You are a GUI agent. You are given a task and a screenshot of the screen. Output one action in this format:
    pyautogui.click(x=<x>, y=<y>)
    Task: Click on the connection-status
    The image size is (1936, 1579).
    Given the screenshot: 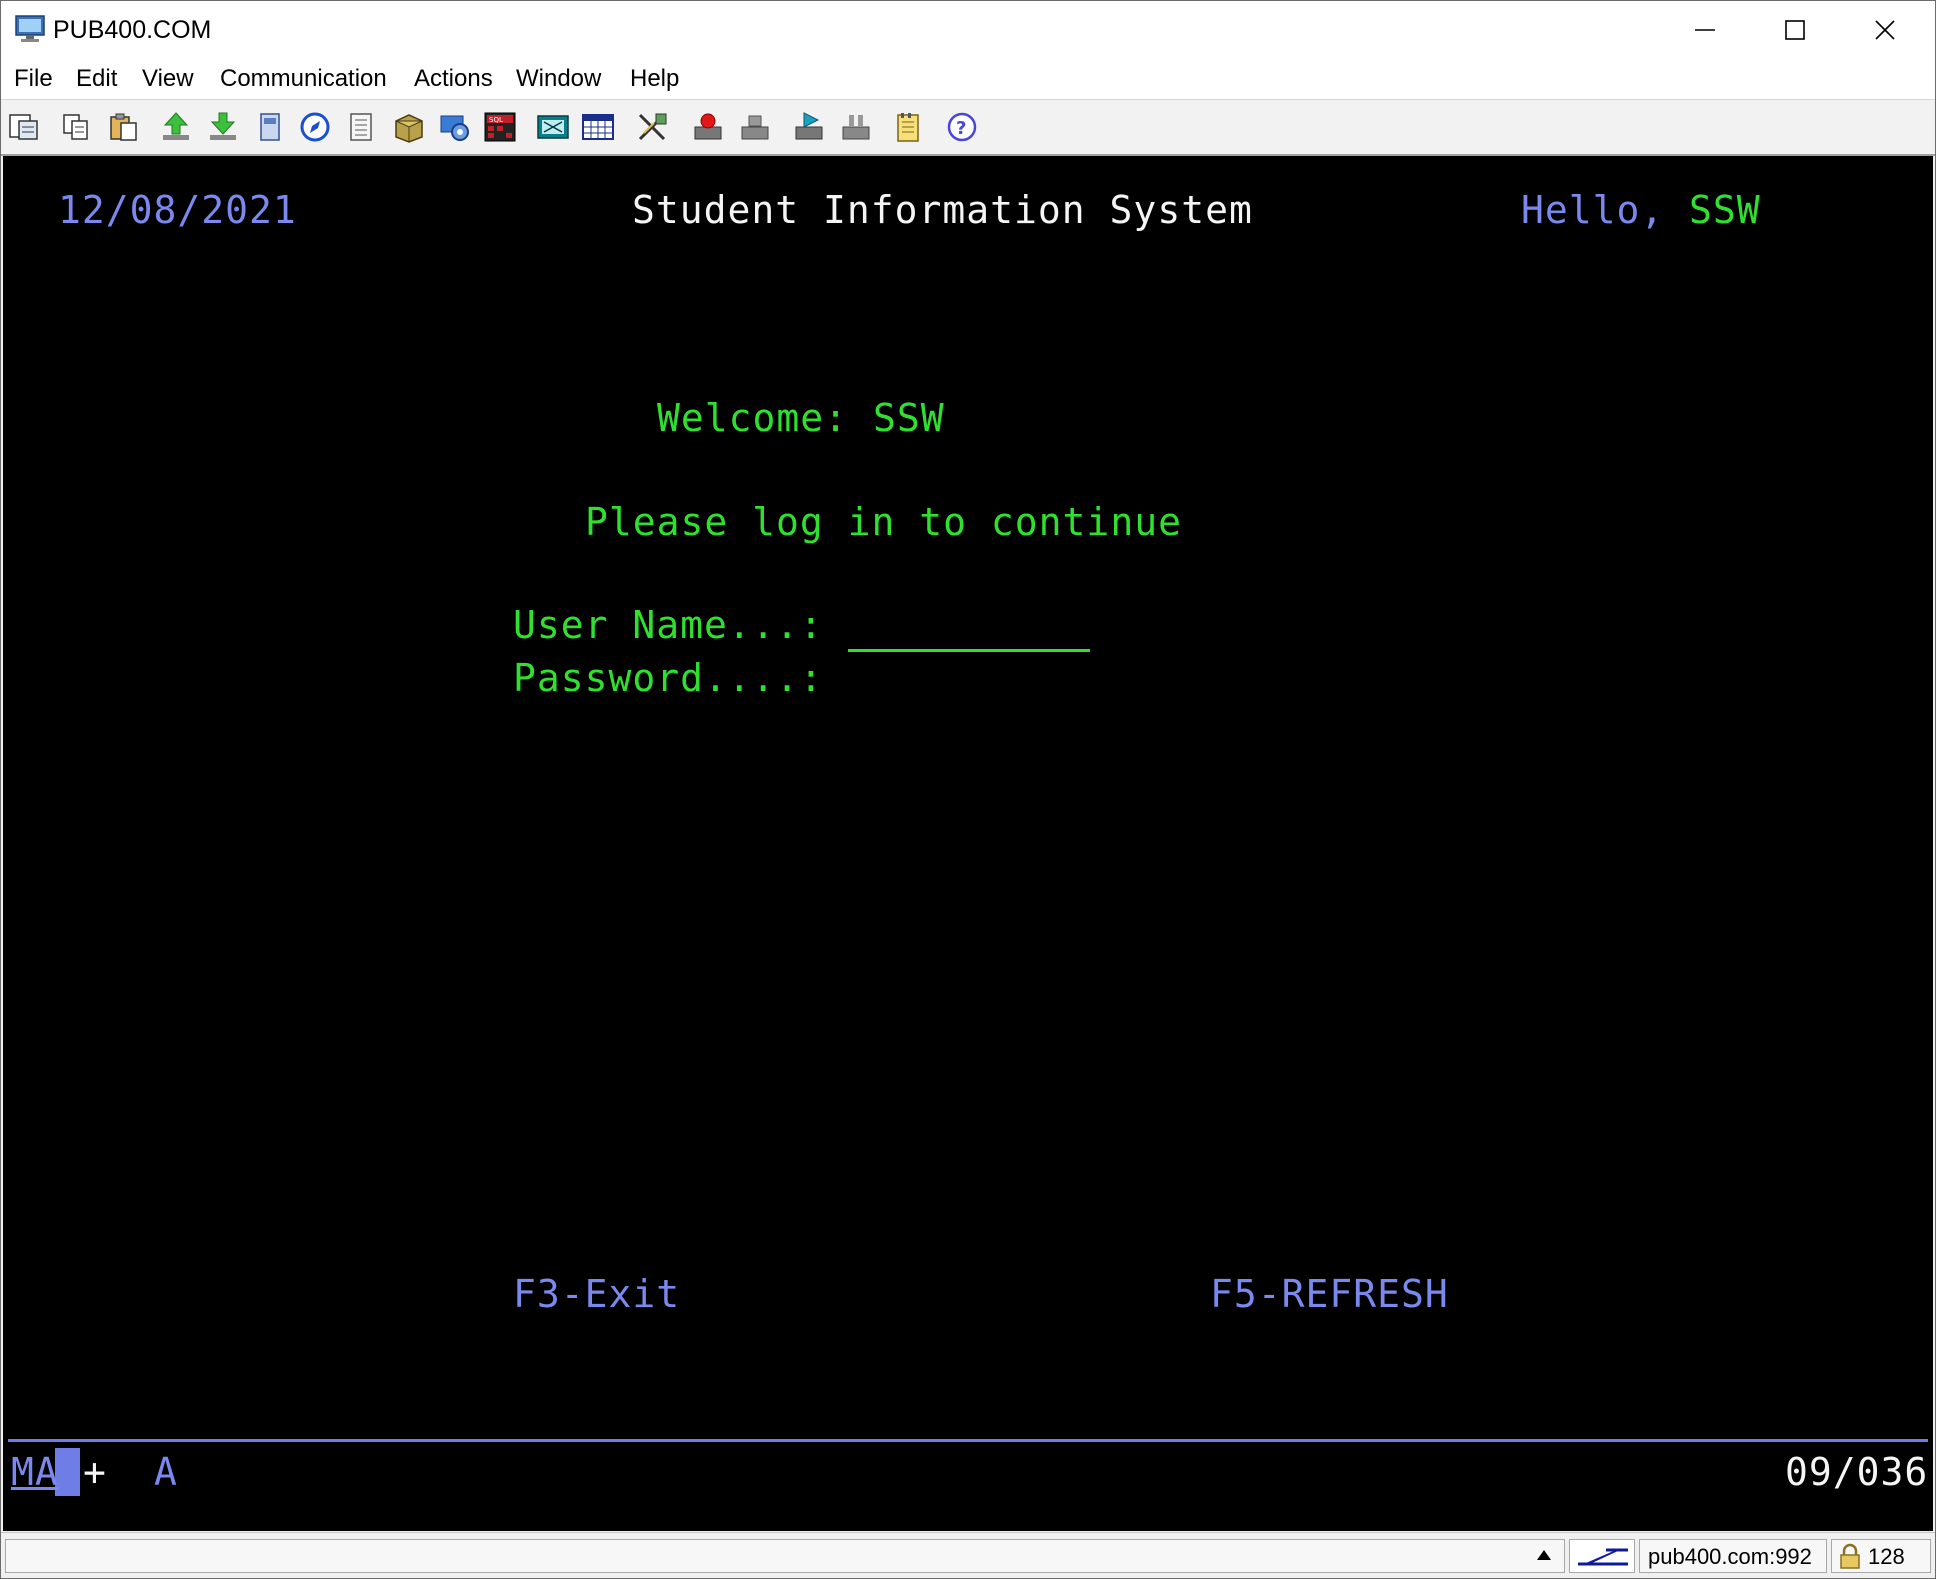 What is the action you would take?
    pyautogui.click(x=1602, y=1556)
    